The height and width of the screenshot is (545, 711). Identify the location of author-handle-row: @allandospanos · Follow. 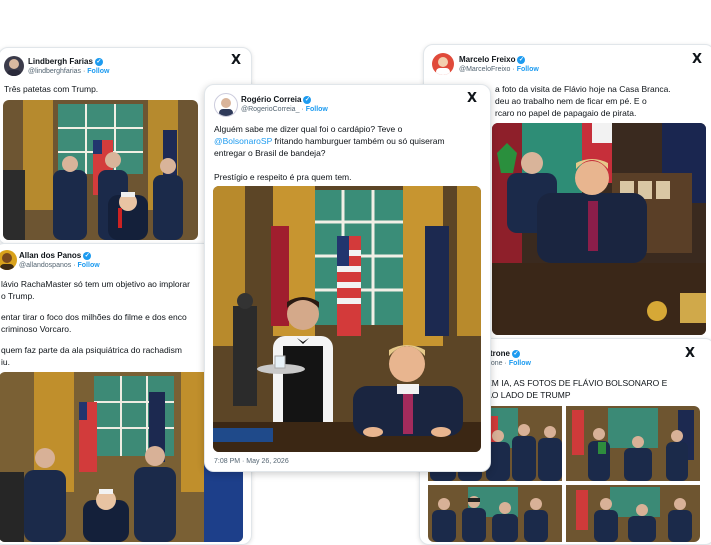
(59, 265).